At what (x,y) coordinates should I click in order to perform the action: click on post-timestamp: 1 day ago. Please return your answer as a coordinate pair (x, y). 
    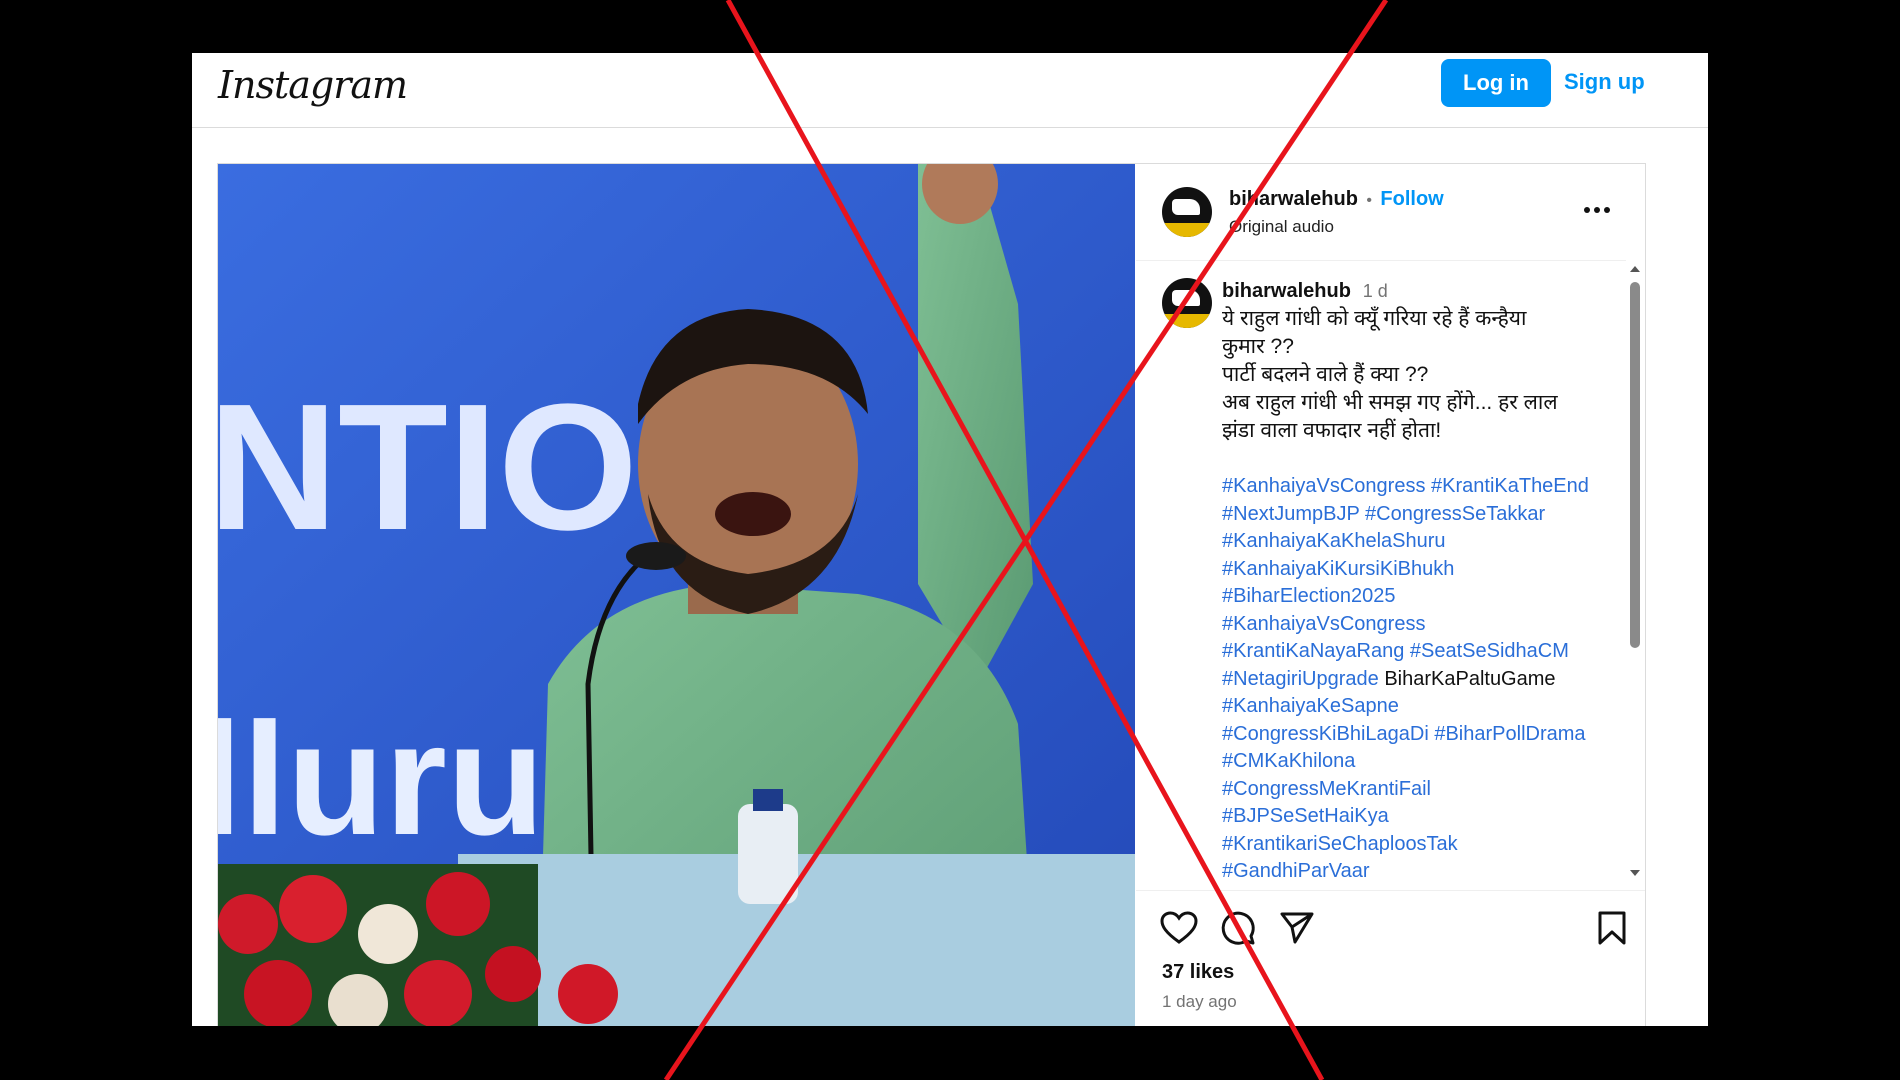
    Looking at the image, I should click on (1199, 1002).